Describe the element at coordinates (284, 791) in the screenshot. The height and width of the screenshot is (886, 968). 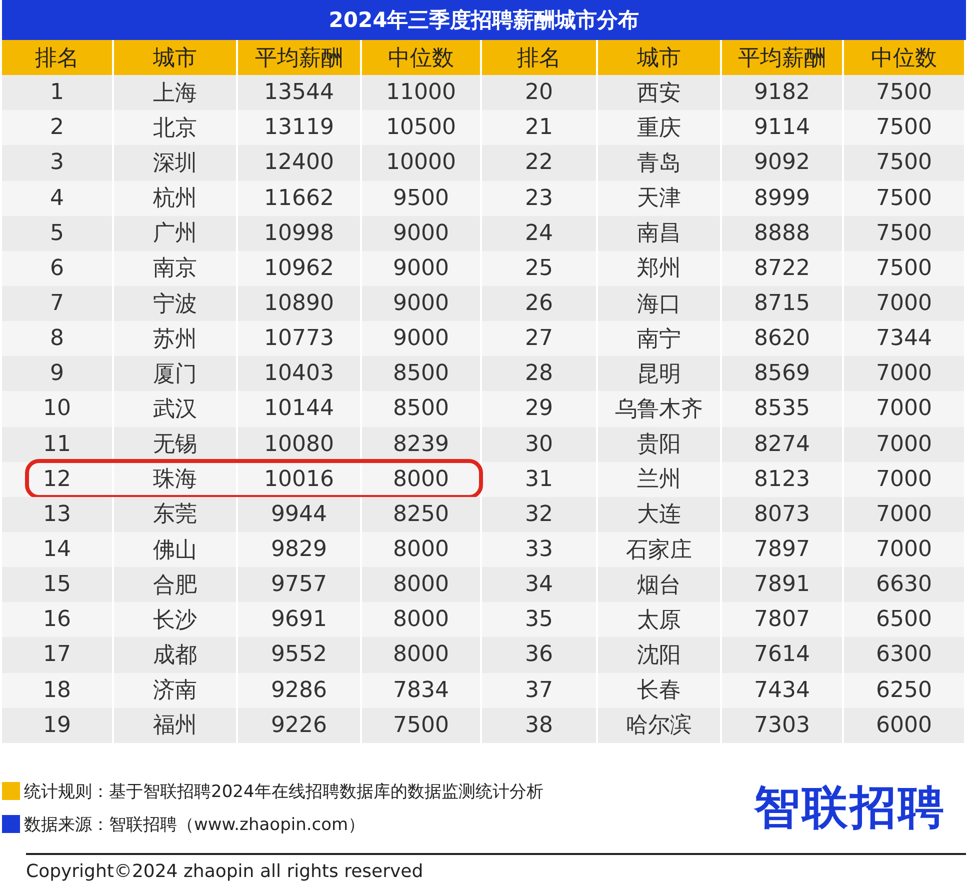
I see `note-text: 统计规则：基于智联招聘2024年在线招聘数据库的数据监测统计分析` at that location.